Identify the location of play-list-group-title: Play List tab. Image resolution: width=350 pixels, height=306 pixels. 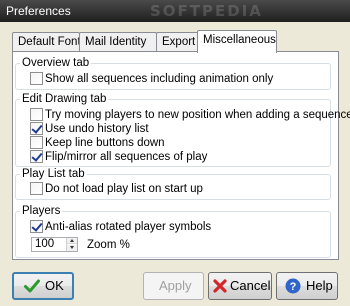
(53, 174).